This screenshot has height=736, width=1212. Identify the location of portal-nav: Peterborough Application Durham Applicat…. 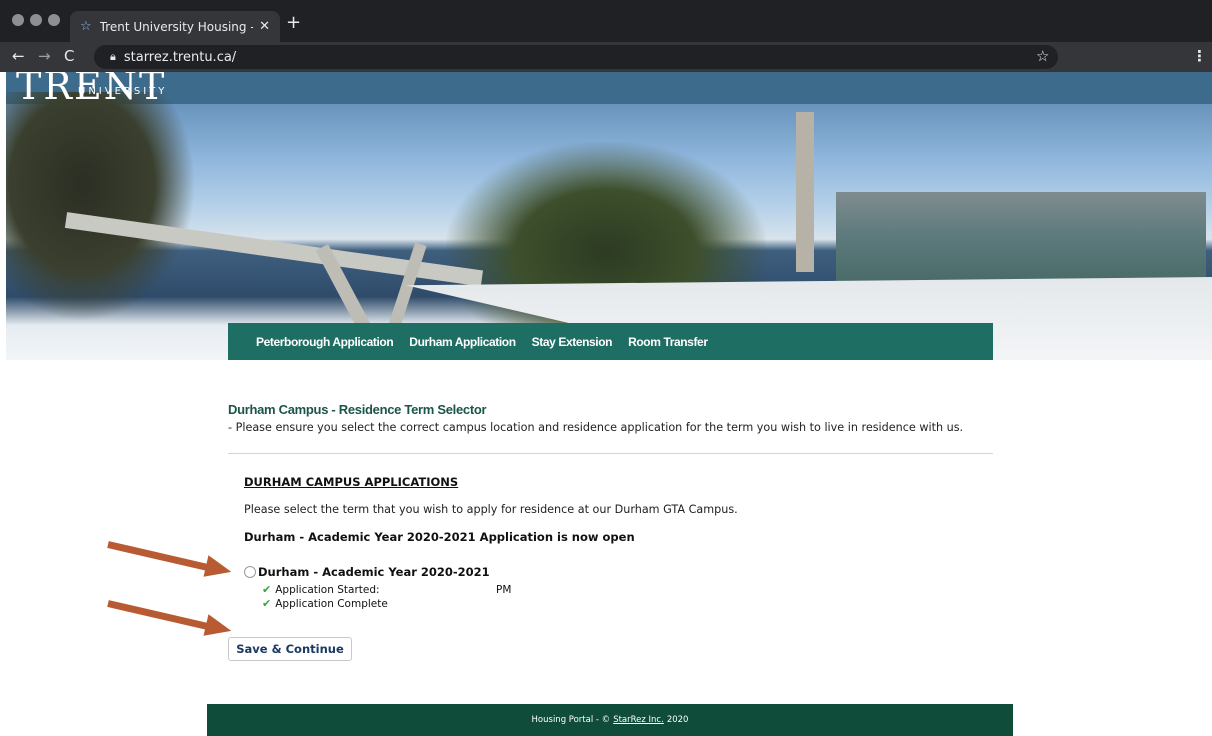
(610, 341).